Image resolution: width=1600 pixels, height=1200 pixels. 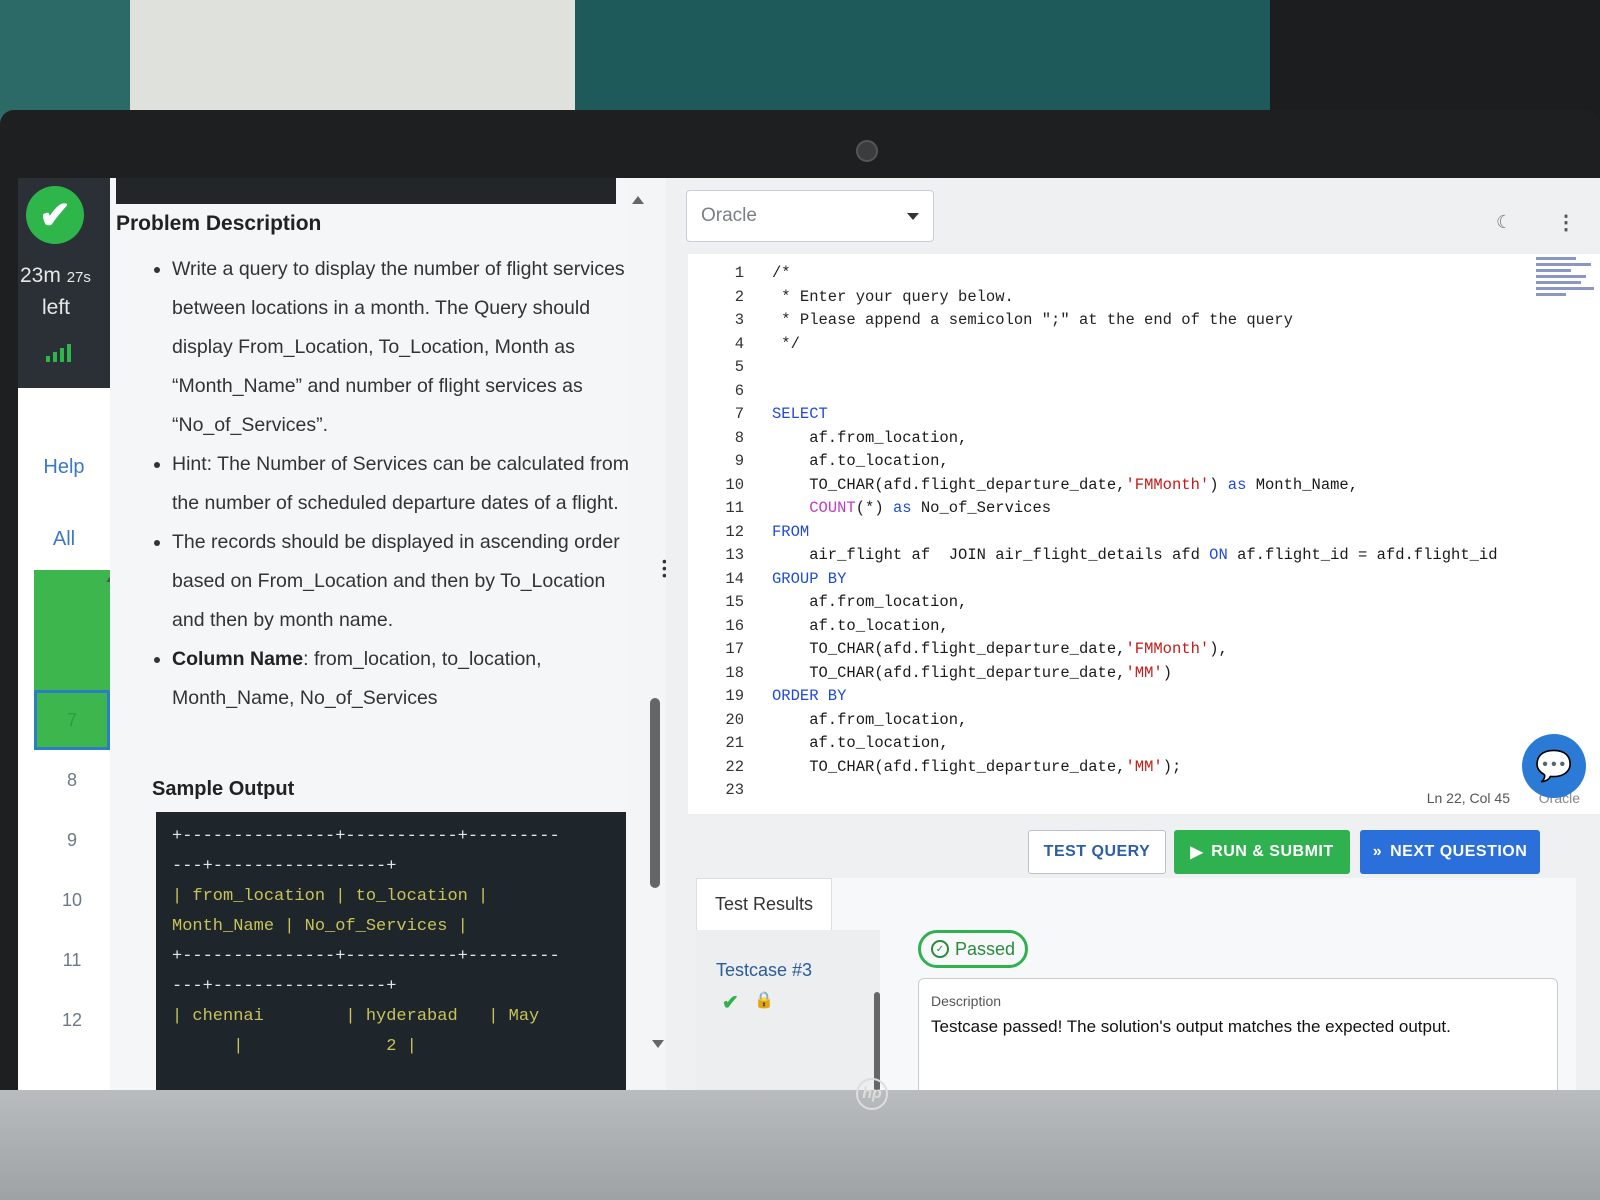 I want to click on play-icon: ▶, so click(x=1197, y=852).